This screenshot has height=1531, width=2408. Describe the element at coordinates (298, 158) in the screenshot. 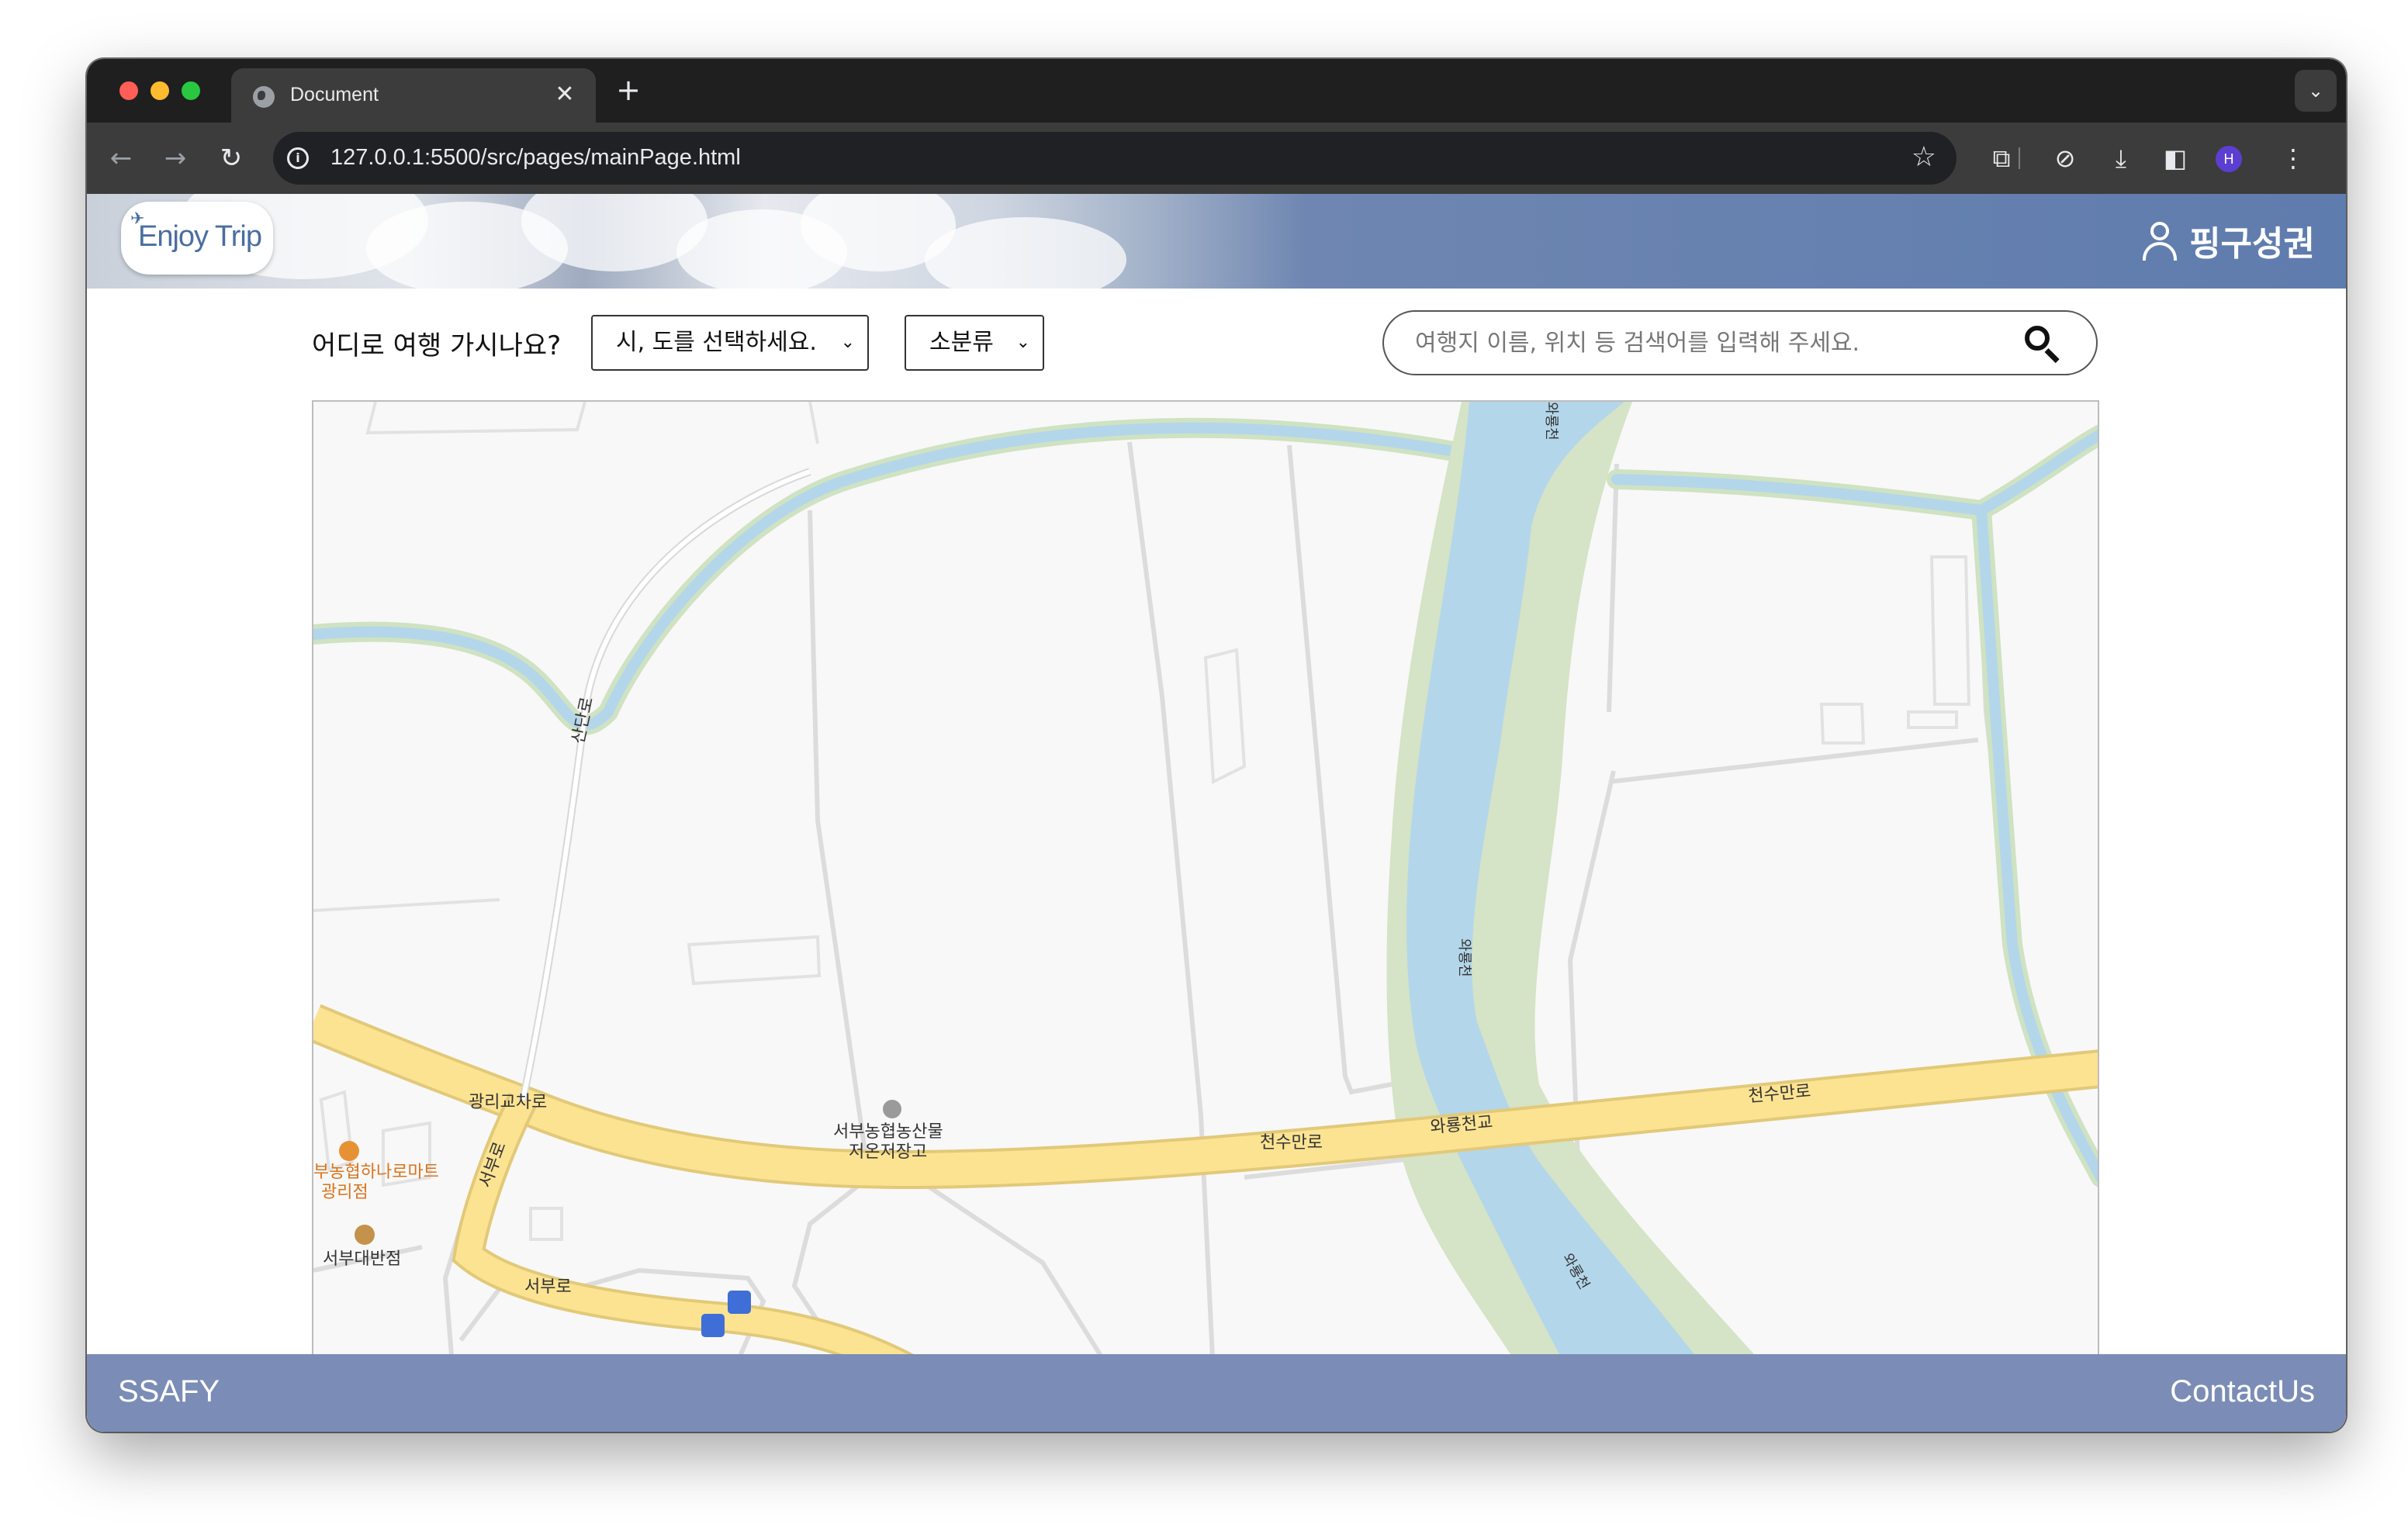

I see `site-info-icon: i` at that location.